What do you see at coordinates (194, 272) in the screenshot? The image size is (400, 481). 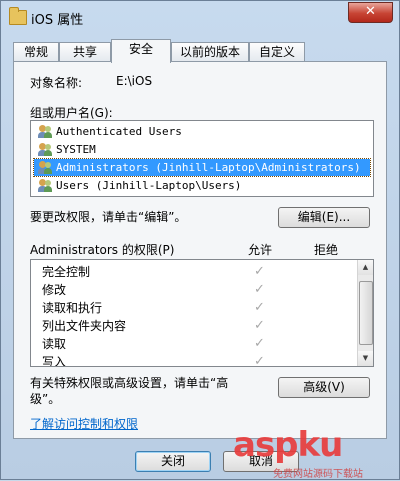 I see `permission-row: 完全控制 ✓` at bounding box center [194, 272].